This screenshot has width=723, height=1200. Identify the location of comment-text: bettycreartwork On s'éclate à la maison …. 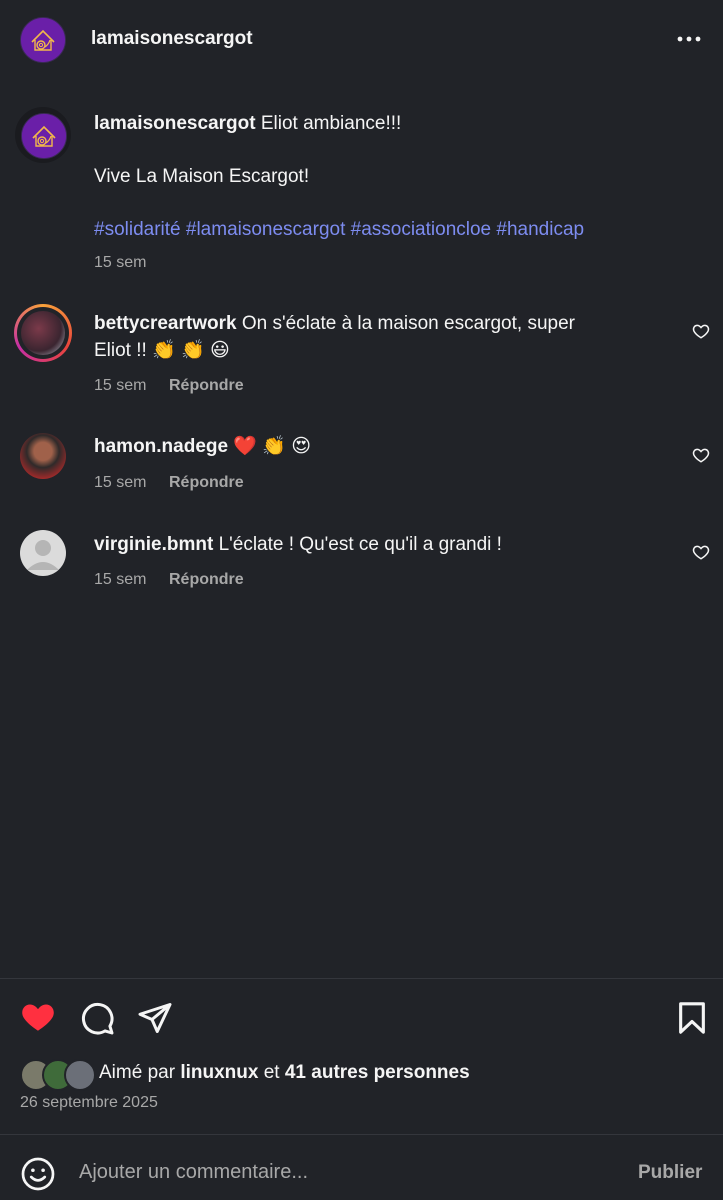
(334, 323).